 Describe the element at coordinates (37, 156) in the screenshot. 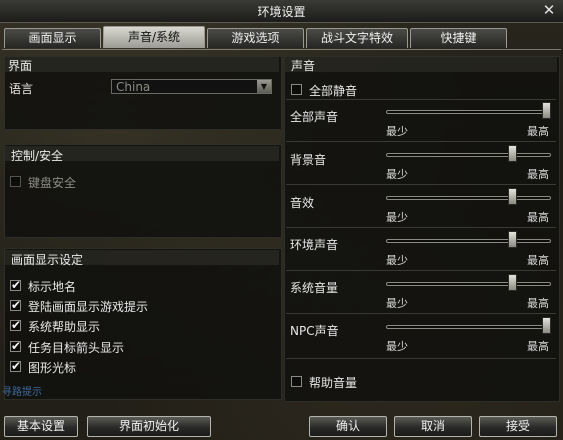

I see `control-title: 控制/安全` at that location.